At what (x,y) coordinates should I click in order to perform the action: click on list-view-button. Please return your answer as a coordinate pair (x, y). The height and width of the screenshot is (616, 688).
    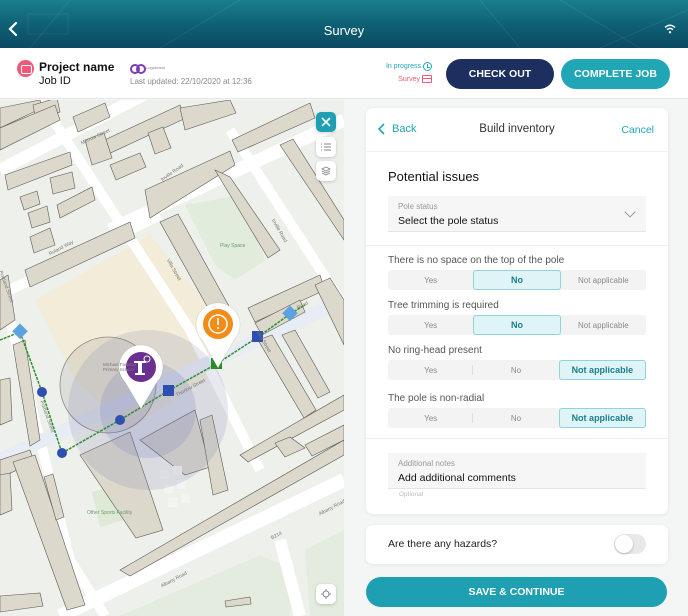
    Looking at the image, I should click on (326, 147).